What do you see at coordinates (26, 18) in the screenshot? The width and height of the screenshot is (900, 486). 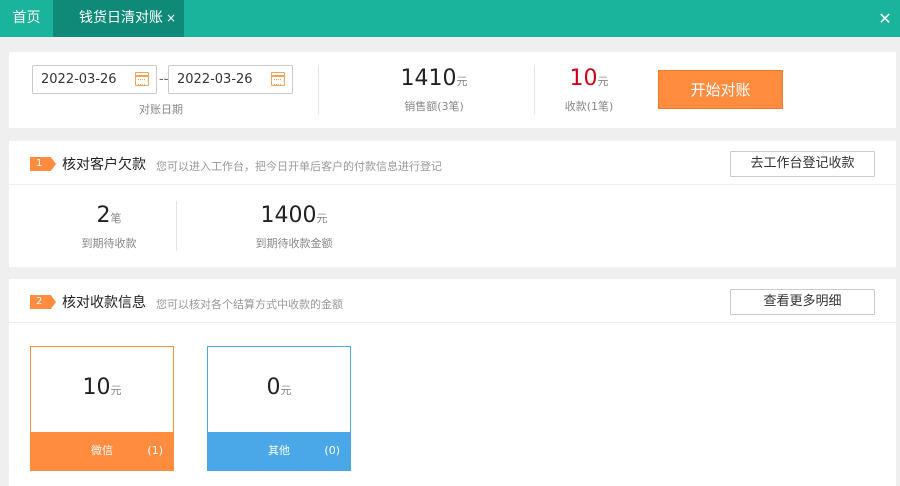 I see `tab-home: 首页` at bounding box center [26, 18].